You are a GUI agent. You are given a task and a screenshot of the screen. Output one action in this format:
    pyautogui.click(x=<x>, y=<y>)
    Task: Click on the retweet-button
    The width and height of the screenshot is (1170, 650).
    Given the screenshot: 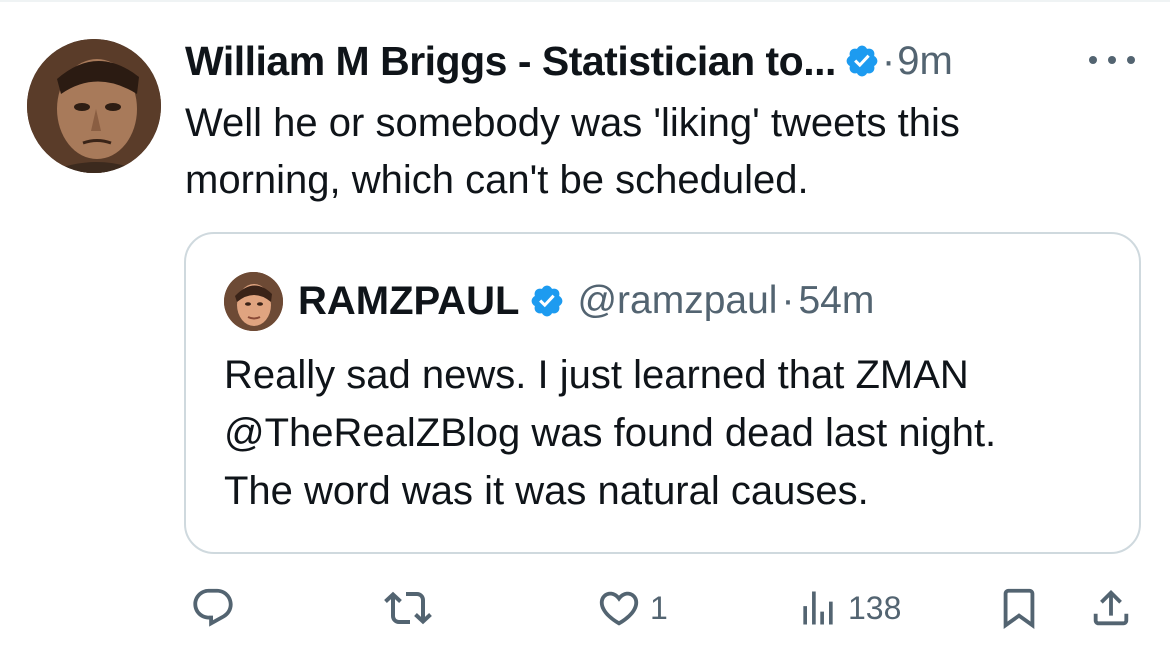 What is the action you would take?
    pyautogui.click(x=412, y=608)
    